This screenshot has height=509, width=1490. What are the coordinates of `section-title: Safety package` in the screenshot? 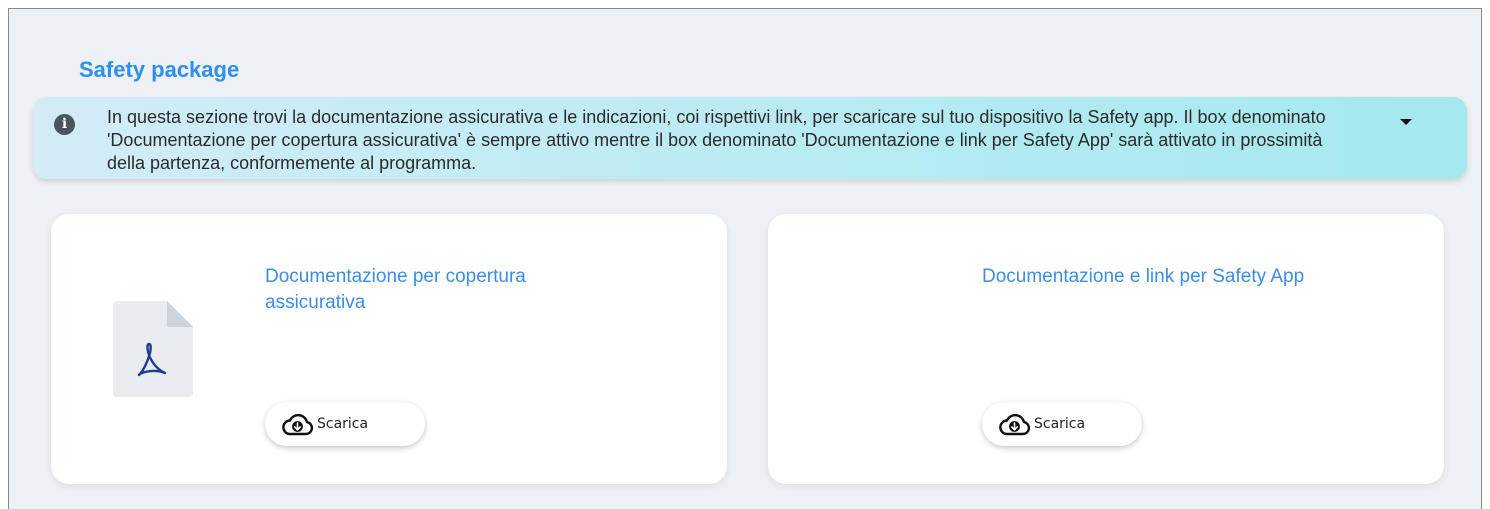 It's located at (159, 69).